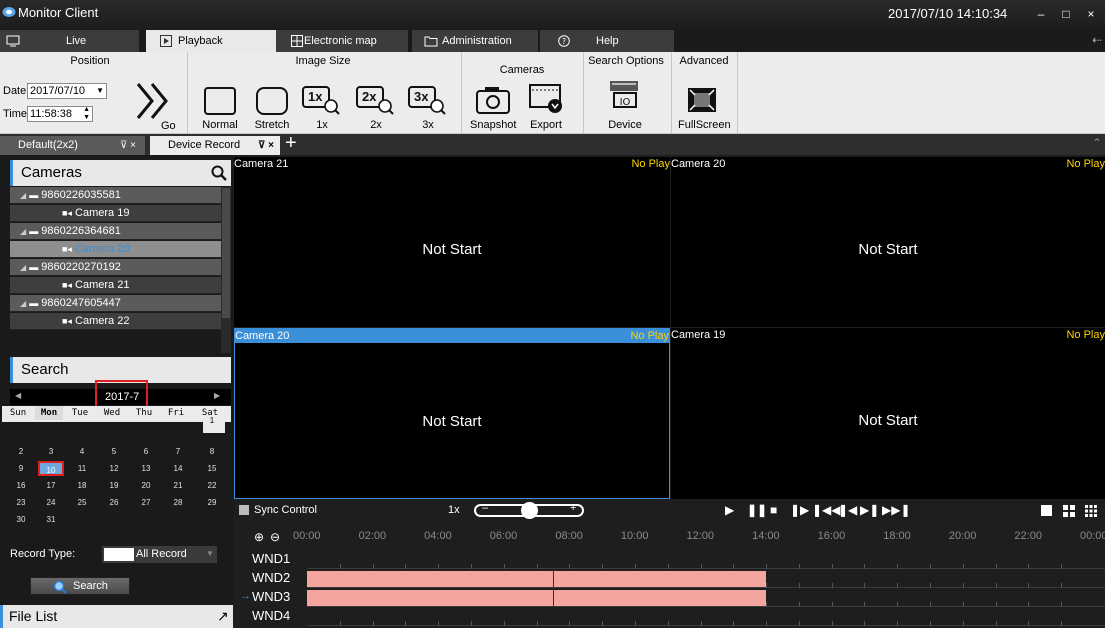  What do you see at coordinates (896, 510) in the screenshot?
I see `skip-forward-icon: ▶▶❚` at bounding box center [896, 510].